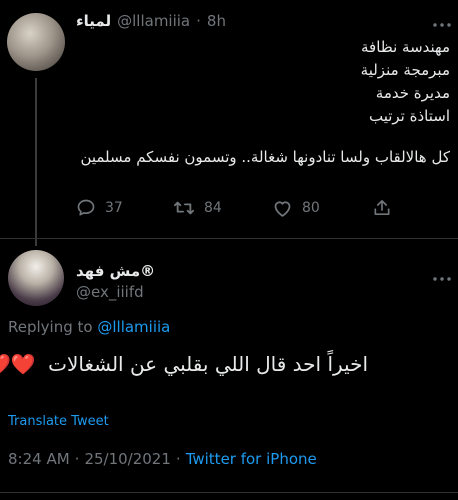  I want to click on retweet-button: 84, so click(197, 208).